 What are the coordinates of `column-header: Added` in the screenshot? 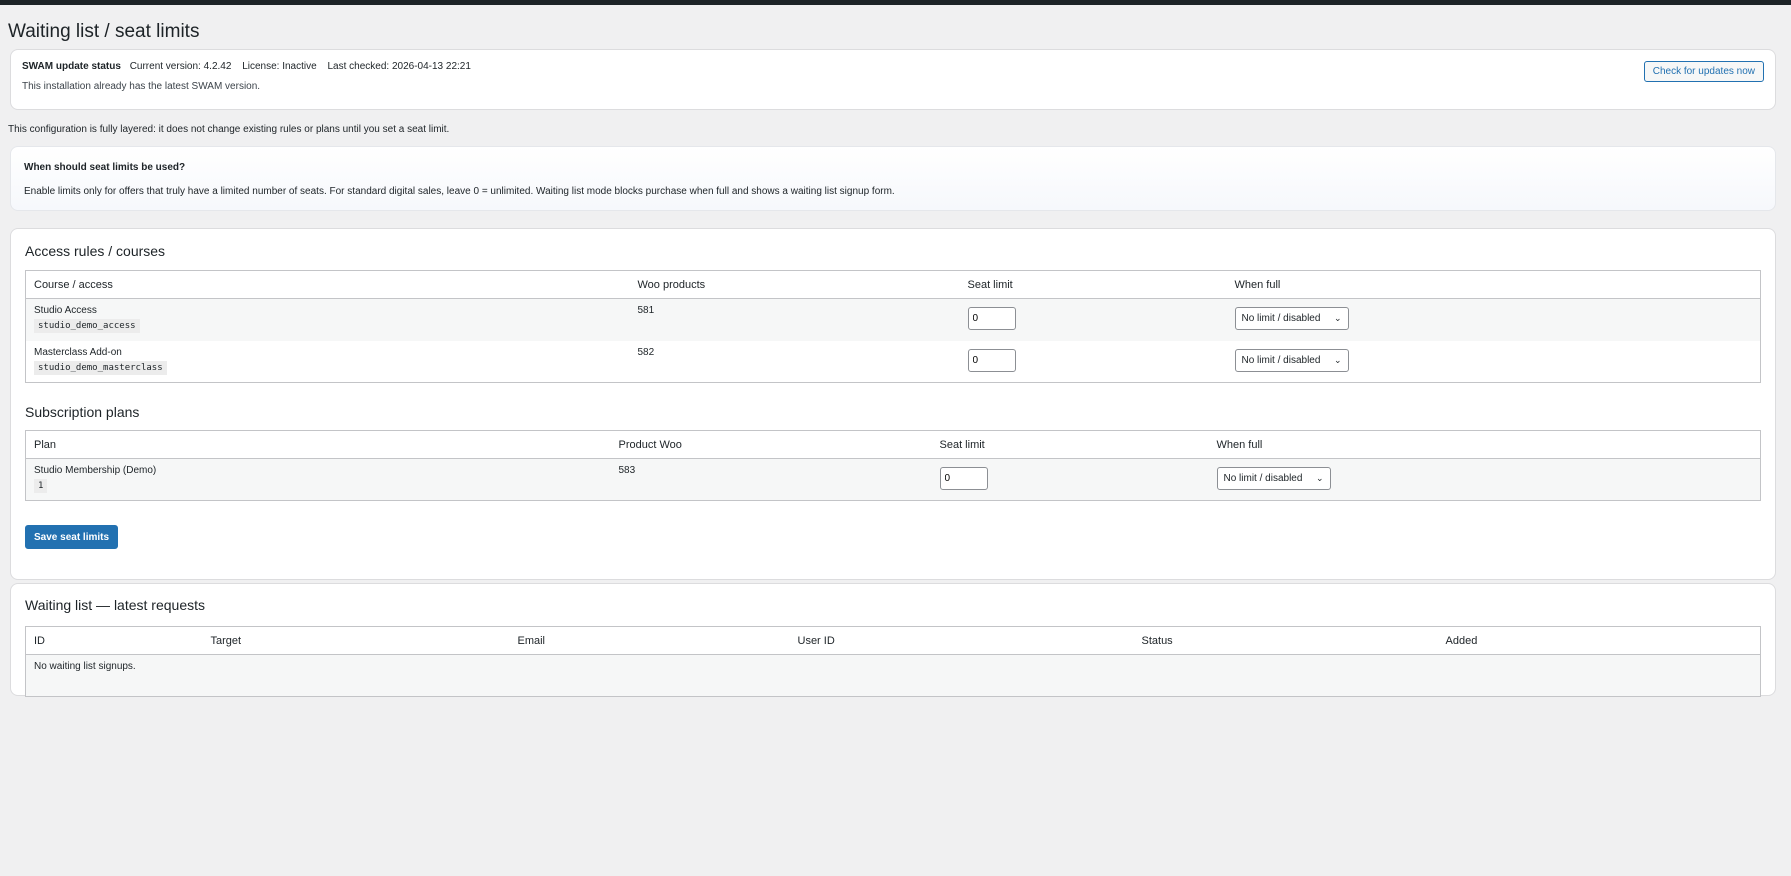 It's located at (1599, 640).